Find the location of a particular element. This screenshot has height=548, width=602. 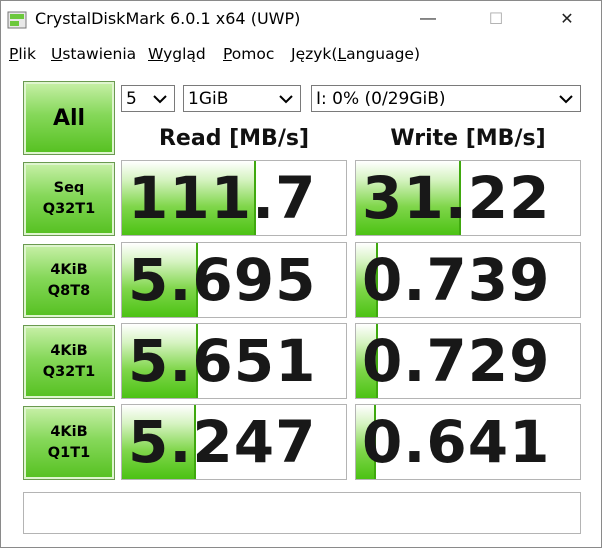

minimize-icon: — is located at coordinates (428, 18).